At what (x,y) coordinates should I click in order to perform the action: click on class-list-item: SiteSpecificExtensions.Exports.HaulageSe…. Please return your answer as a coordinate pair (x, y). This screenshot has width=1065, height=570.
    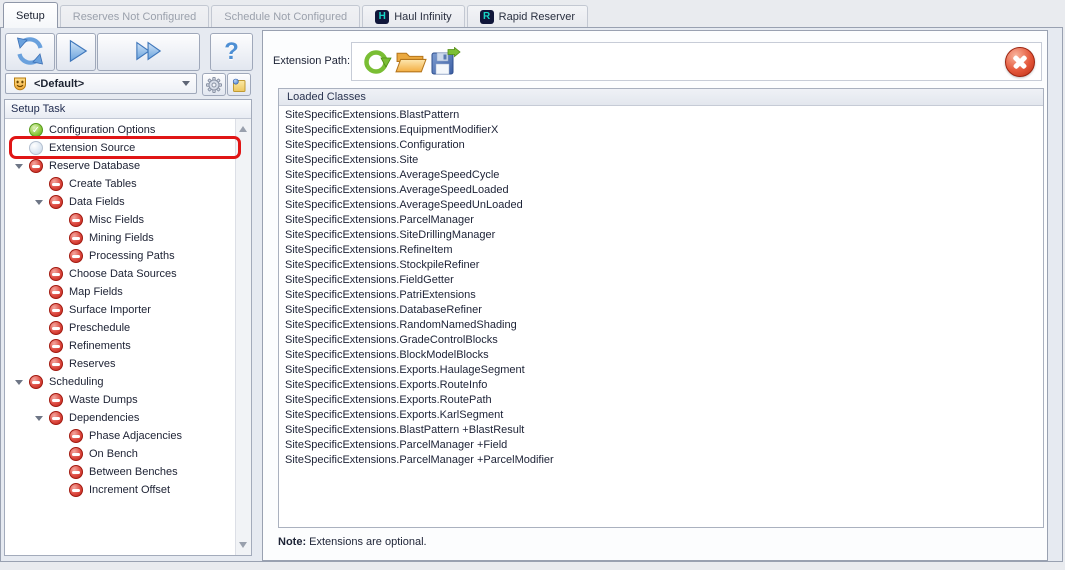
    Looking at the image, I should click on (661, 370).